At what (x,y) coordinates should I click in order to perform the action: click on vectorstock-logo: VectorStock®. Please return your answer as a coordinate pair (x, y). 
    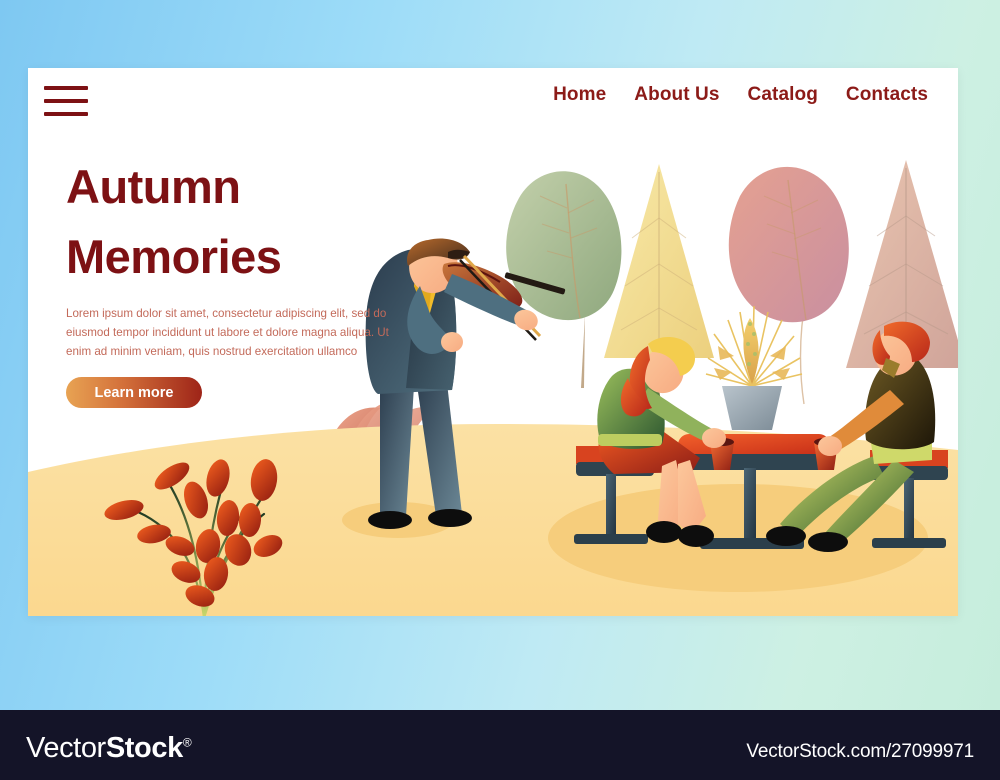
    Looking at the image, I should click on (109, 748).